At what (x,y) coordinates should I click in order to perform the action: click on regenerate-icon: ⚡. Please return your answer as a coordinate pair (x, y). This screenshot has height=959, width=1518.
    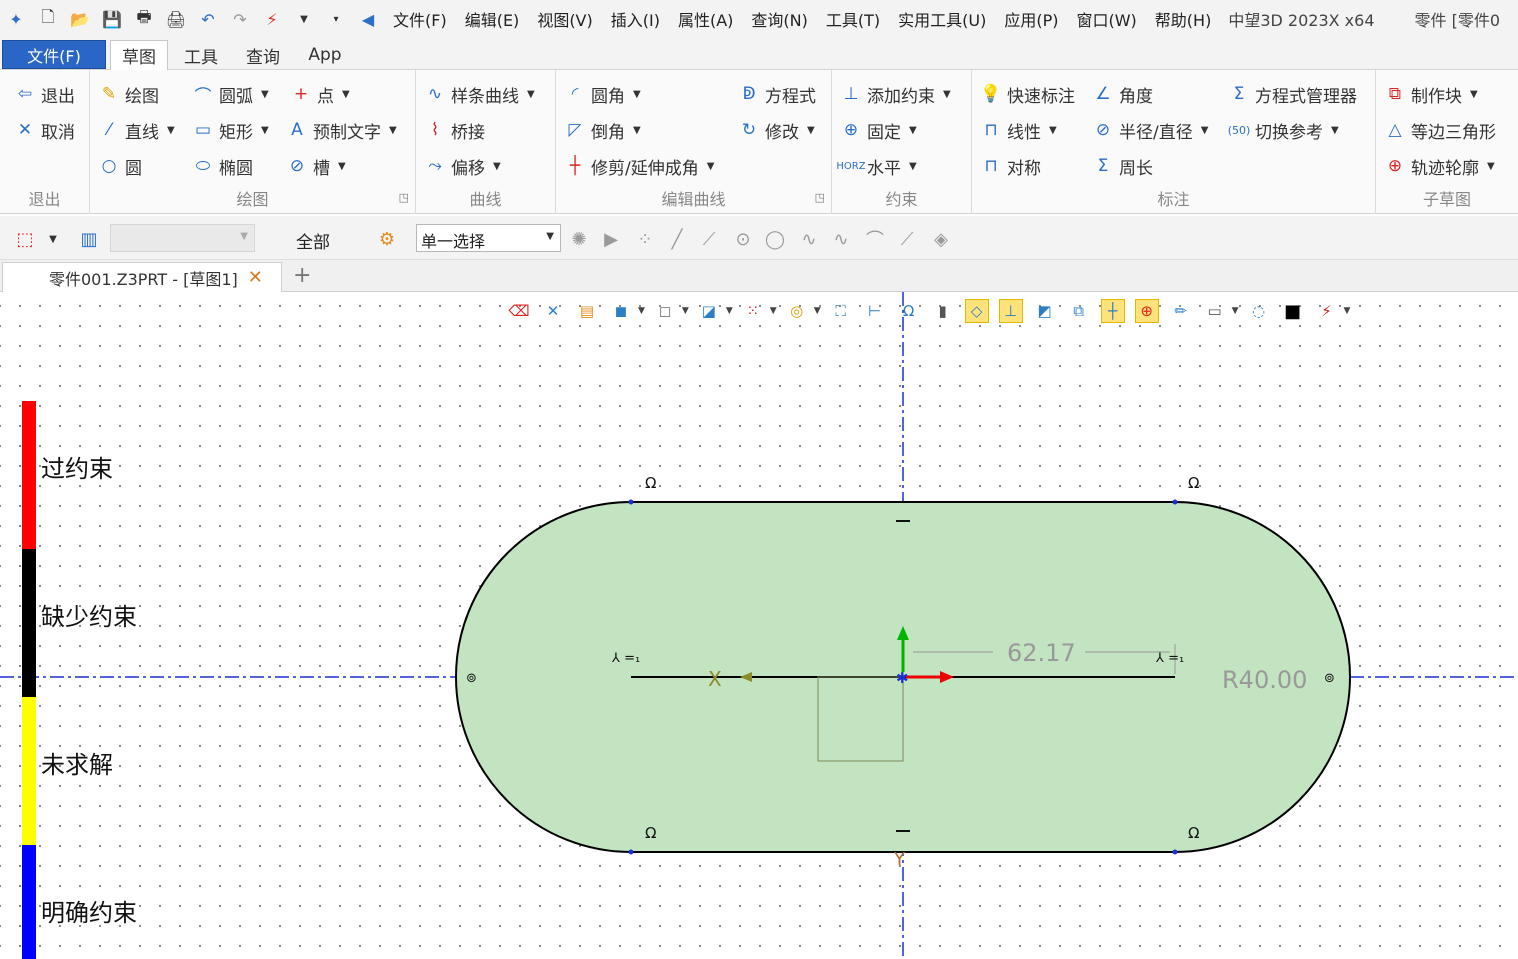
    Looking at the image, I should click on (272, 19).